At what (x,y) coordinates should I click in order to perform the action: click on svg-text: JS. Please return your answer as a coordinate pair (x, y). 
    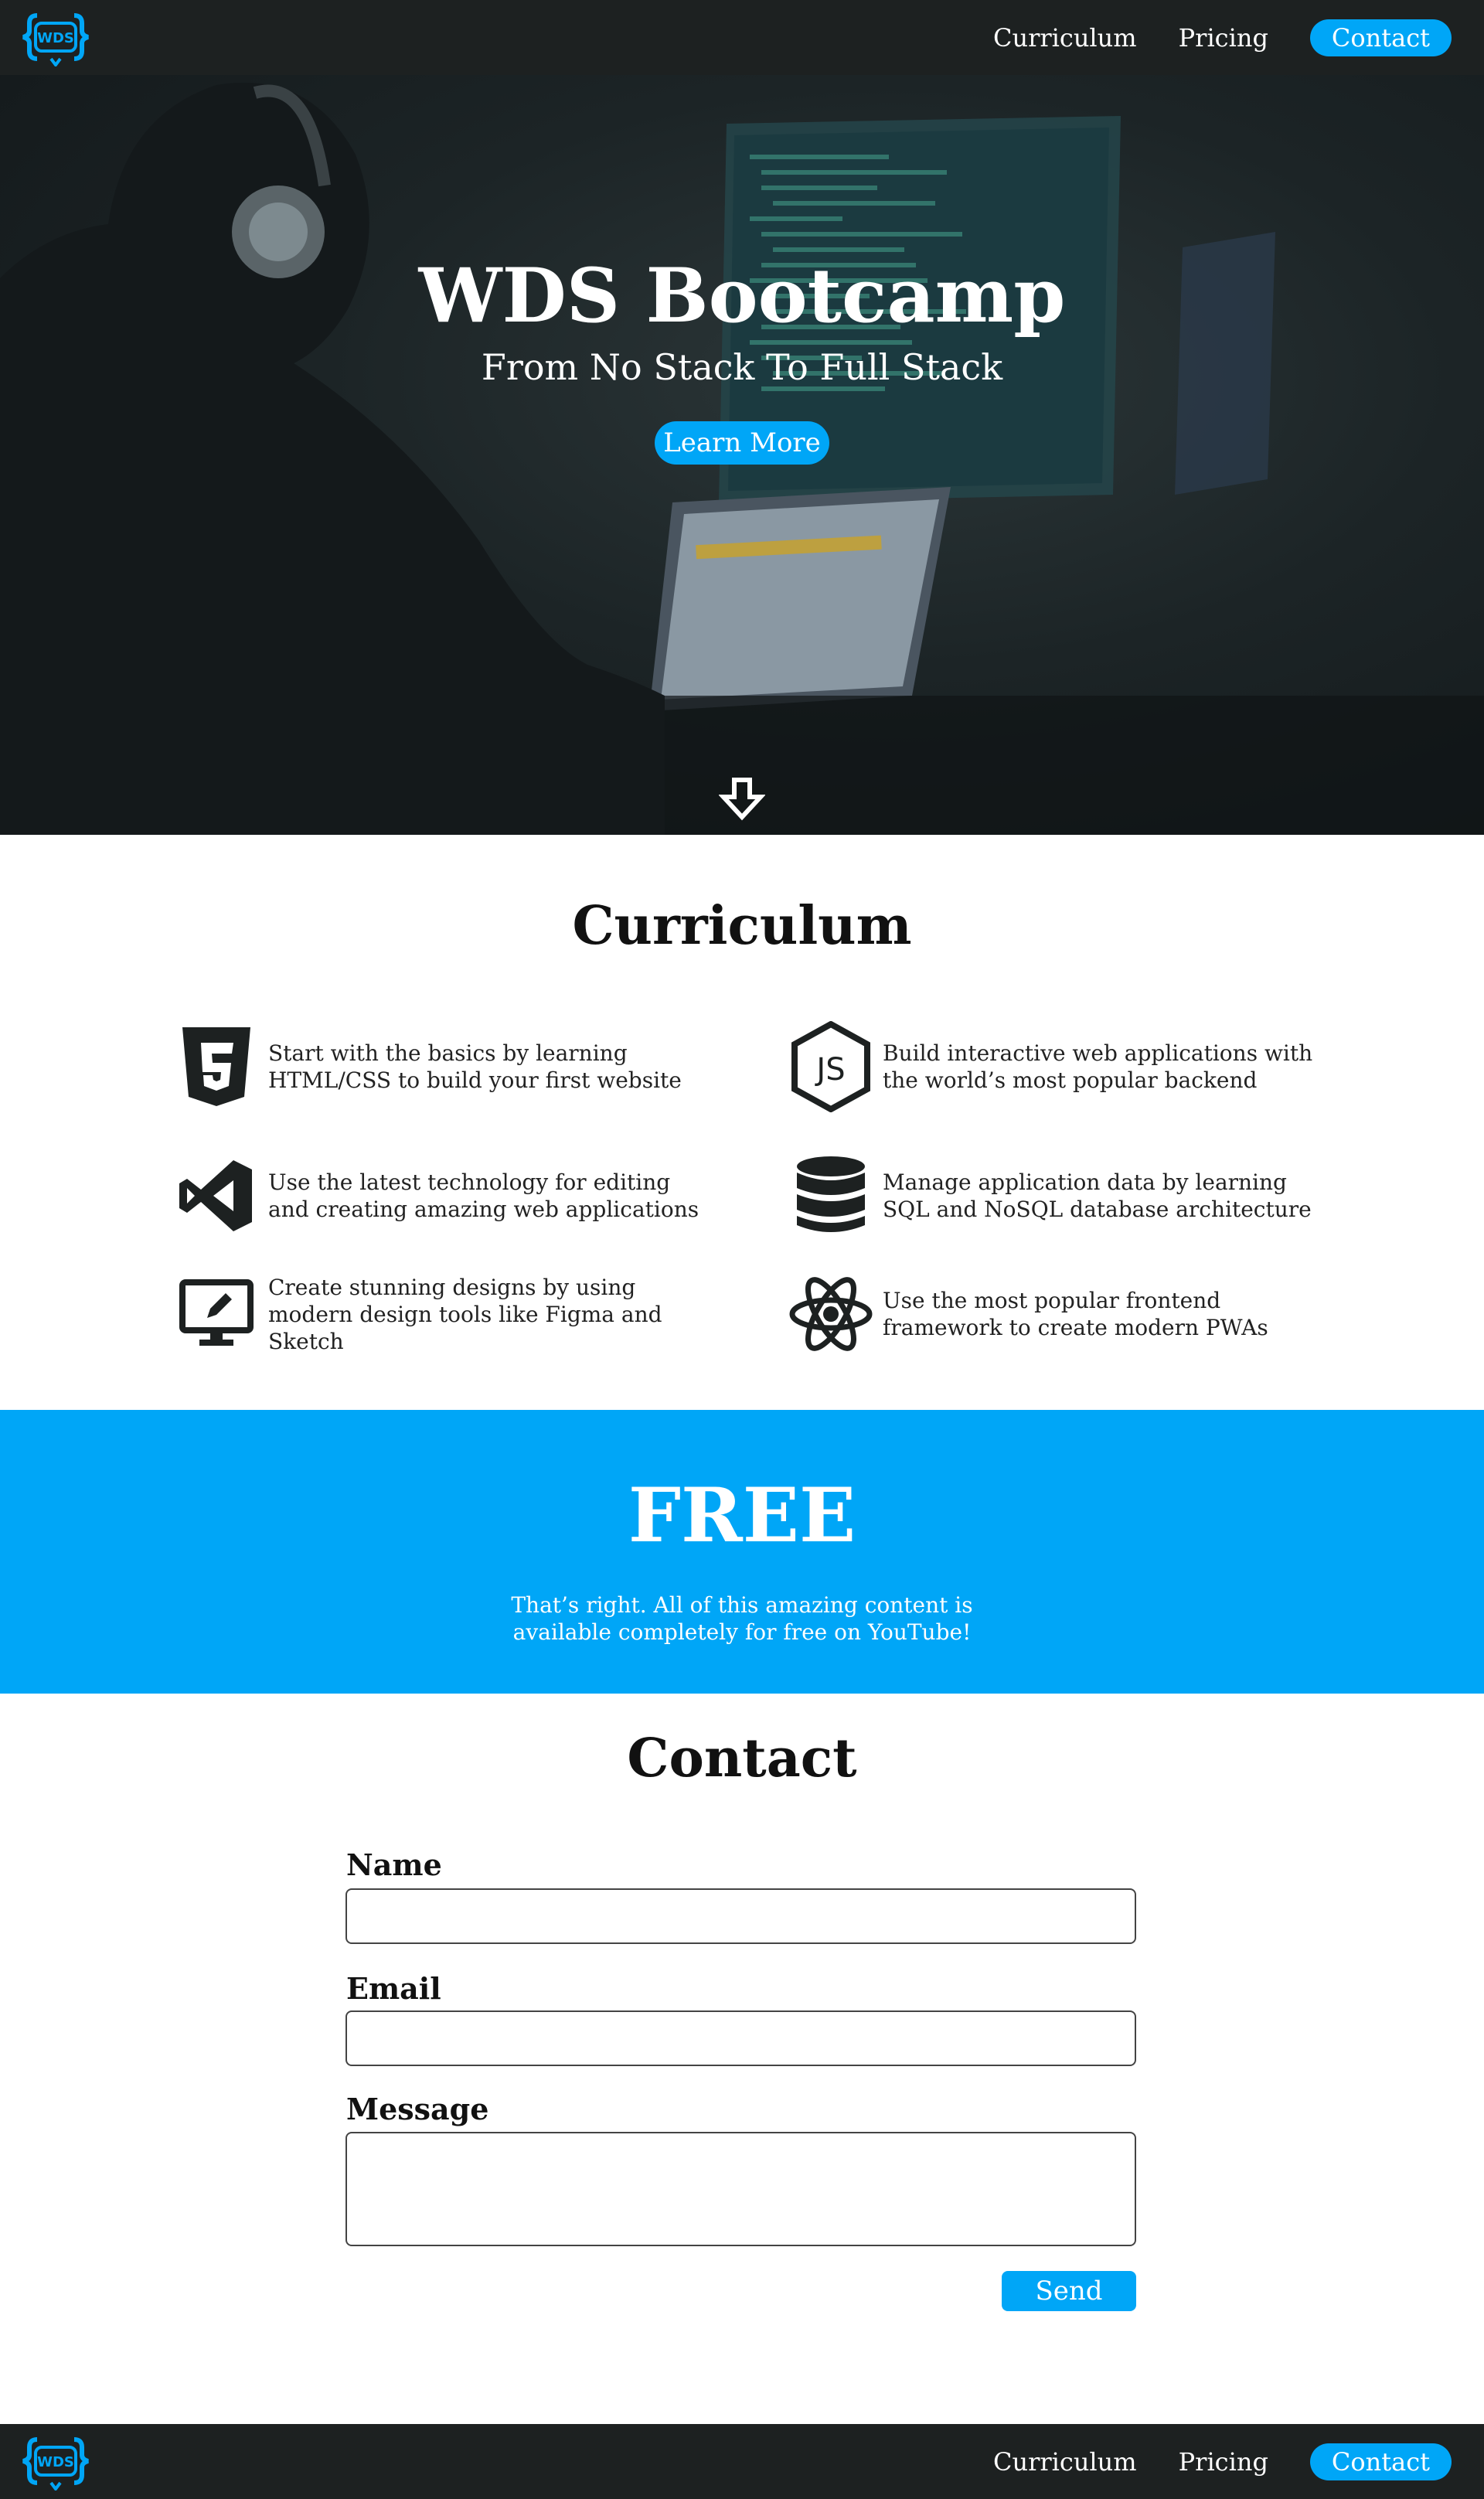
    Looking at the image, I should click on (829, 1070).